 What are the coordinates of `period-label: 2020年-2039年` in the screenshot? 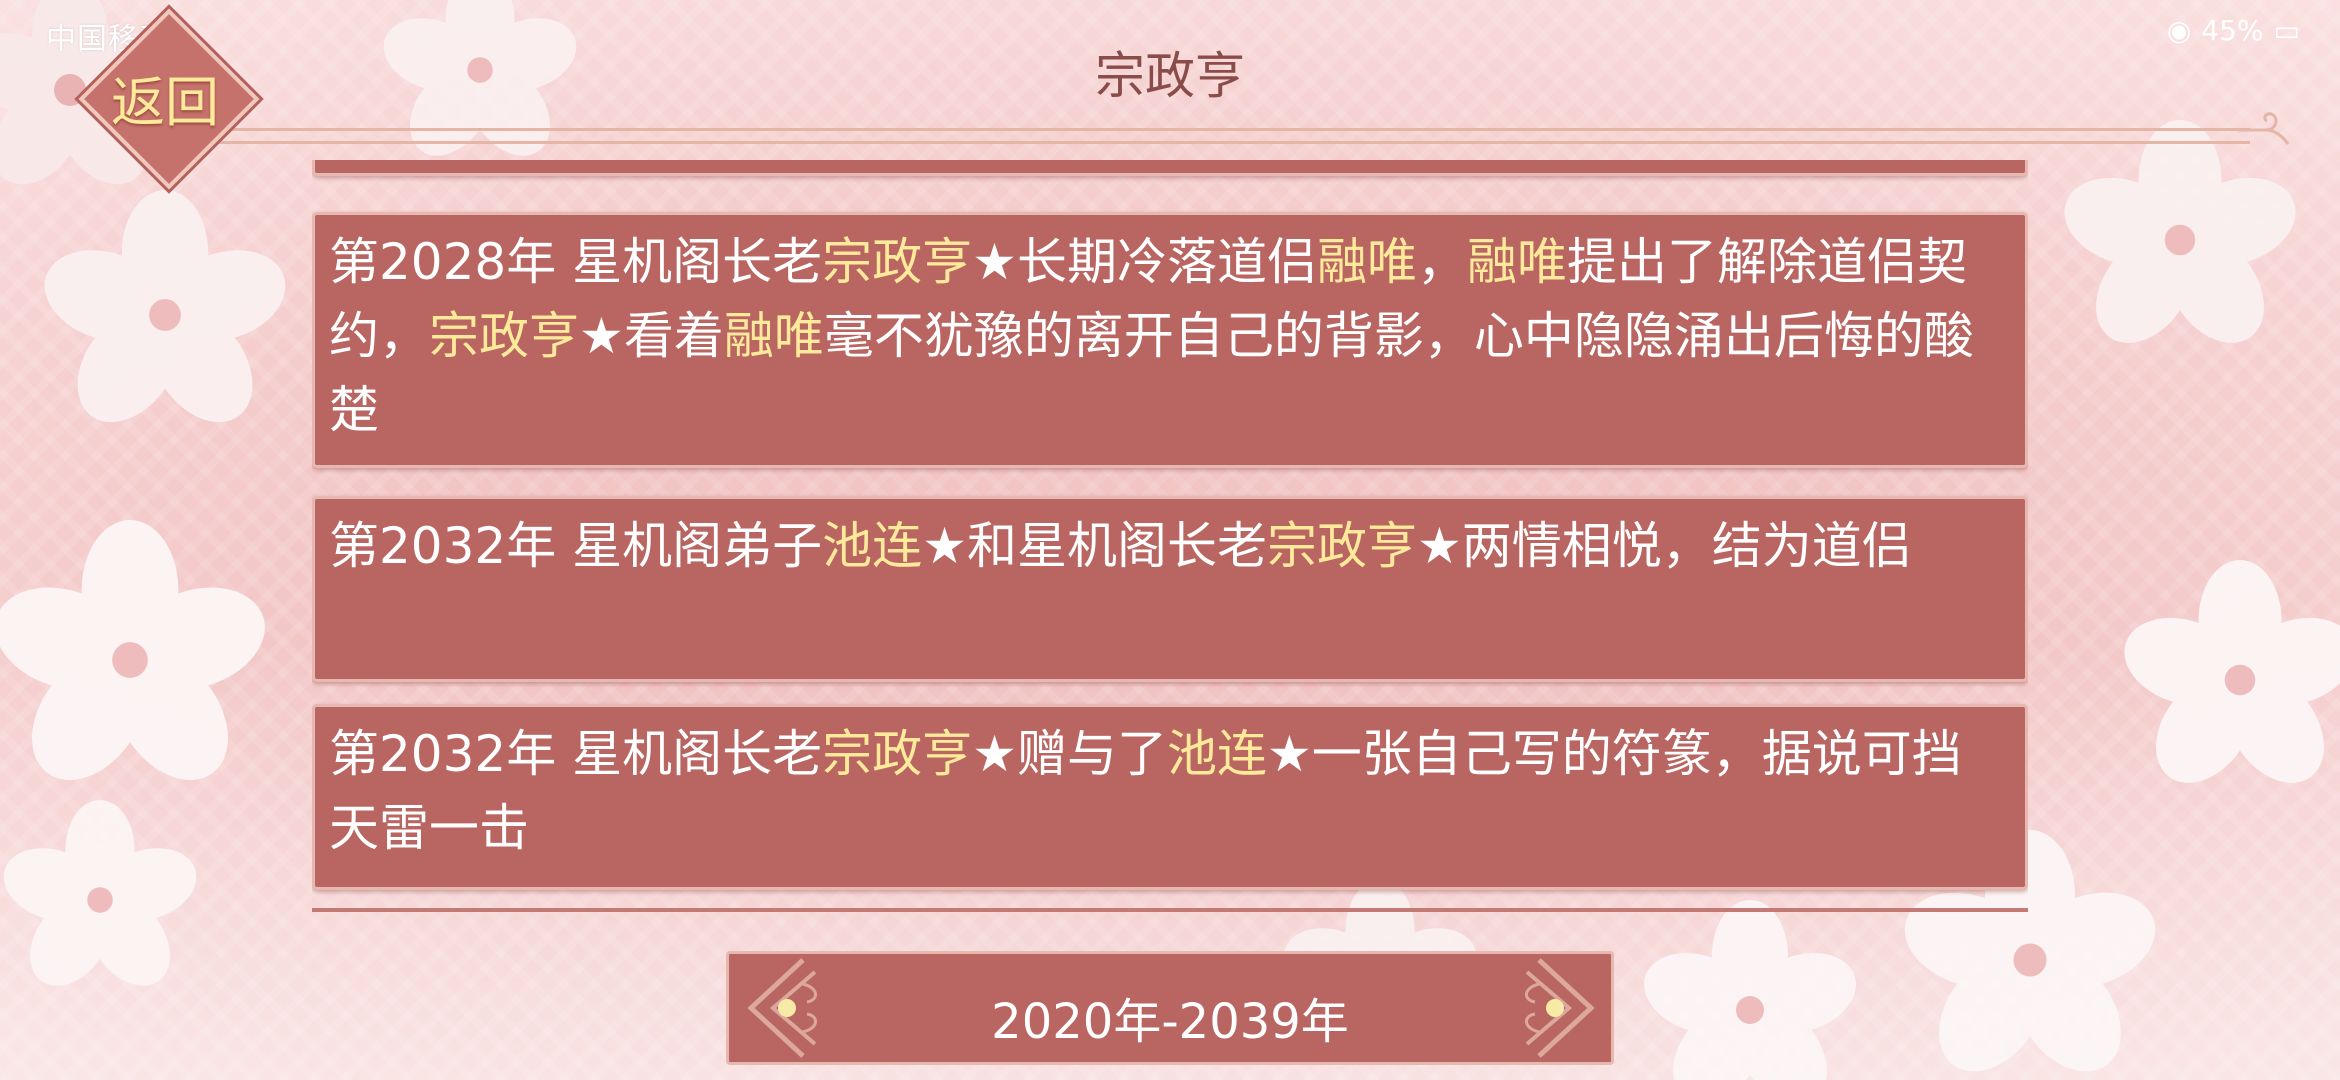 It's located at (1170, 1022).